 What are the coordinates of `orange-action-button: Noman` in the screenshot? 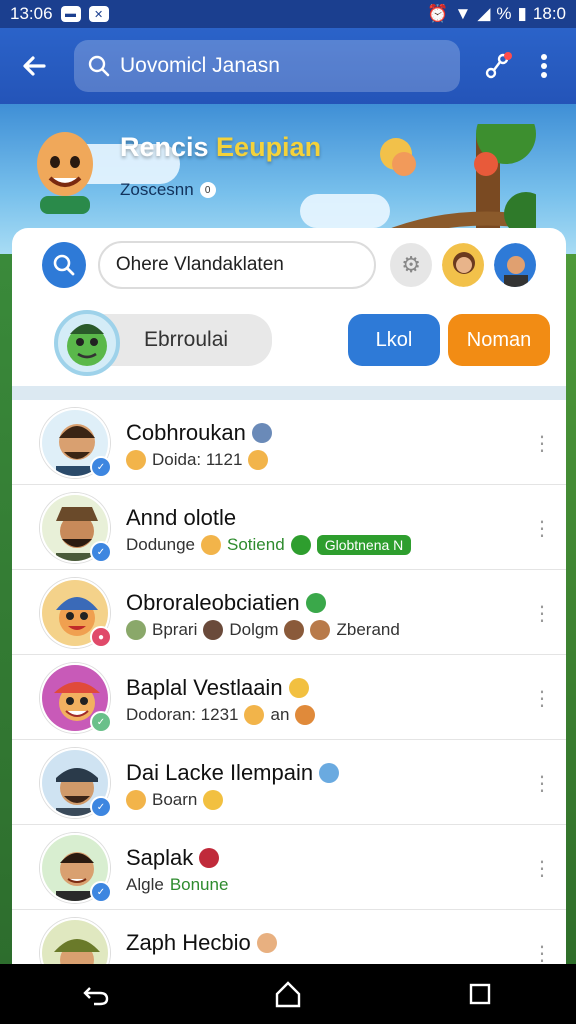 It's located at (499, 340).